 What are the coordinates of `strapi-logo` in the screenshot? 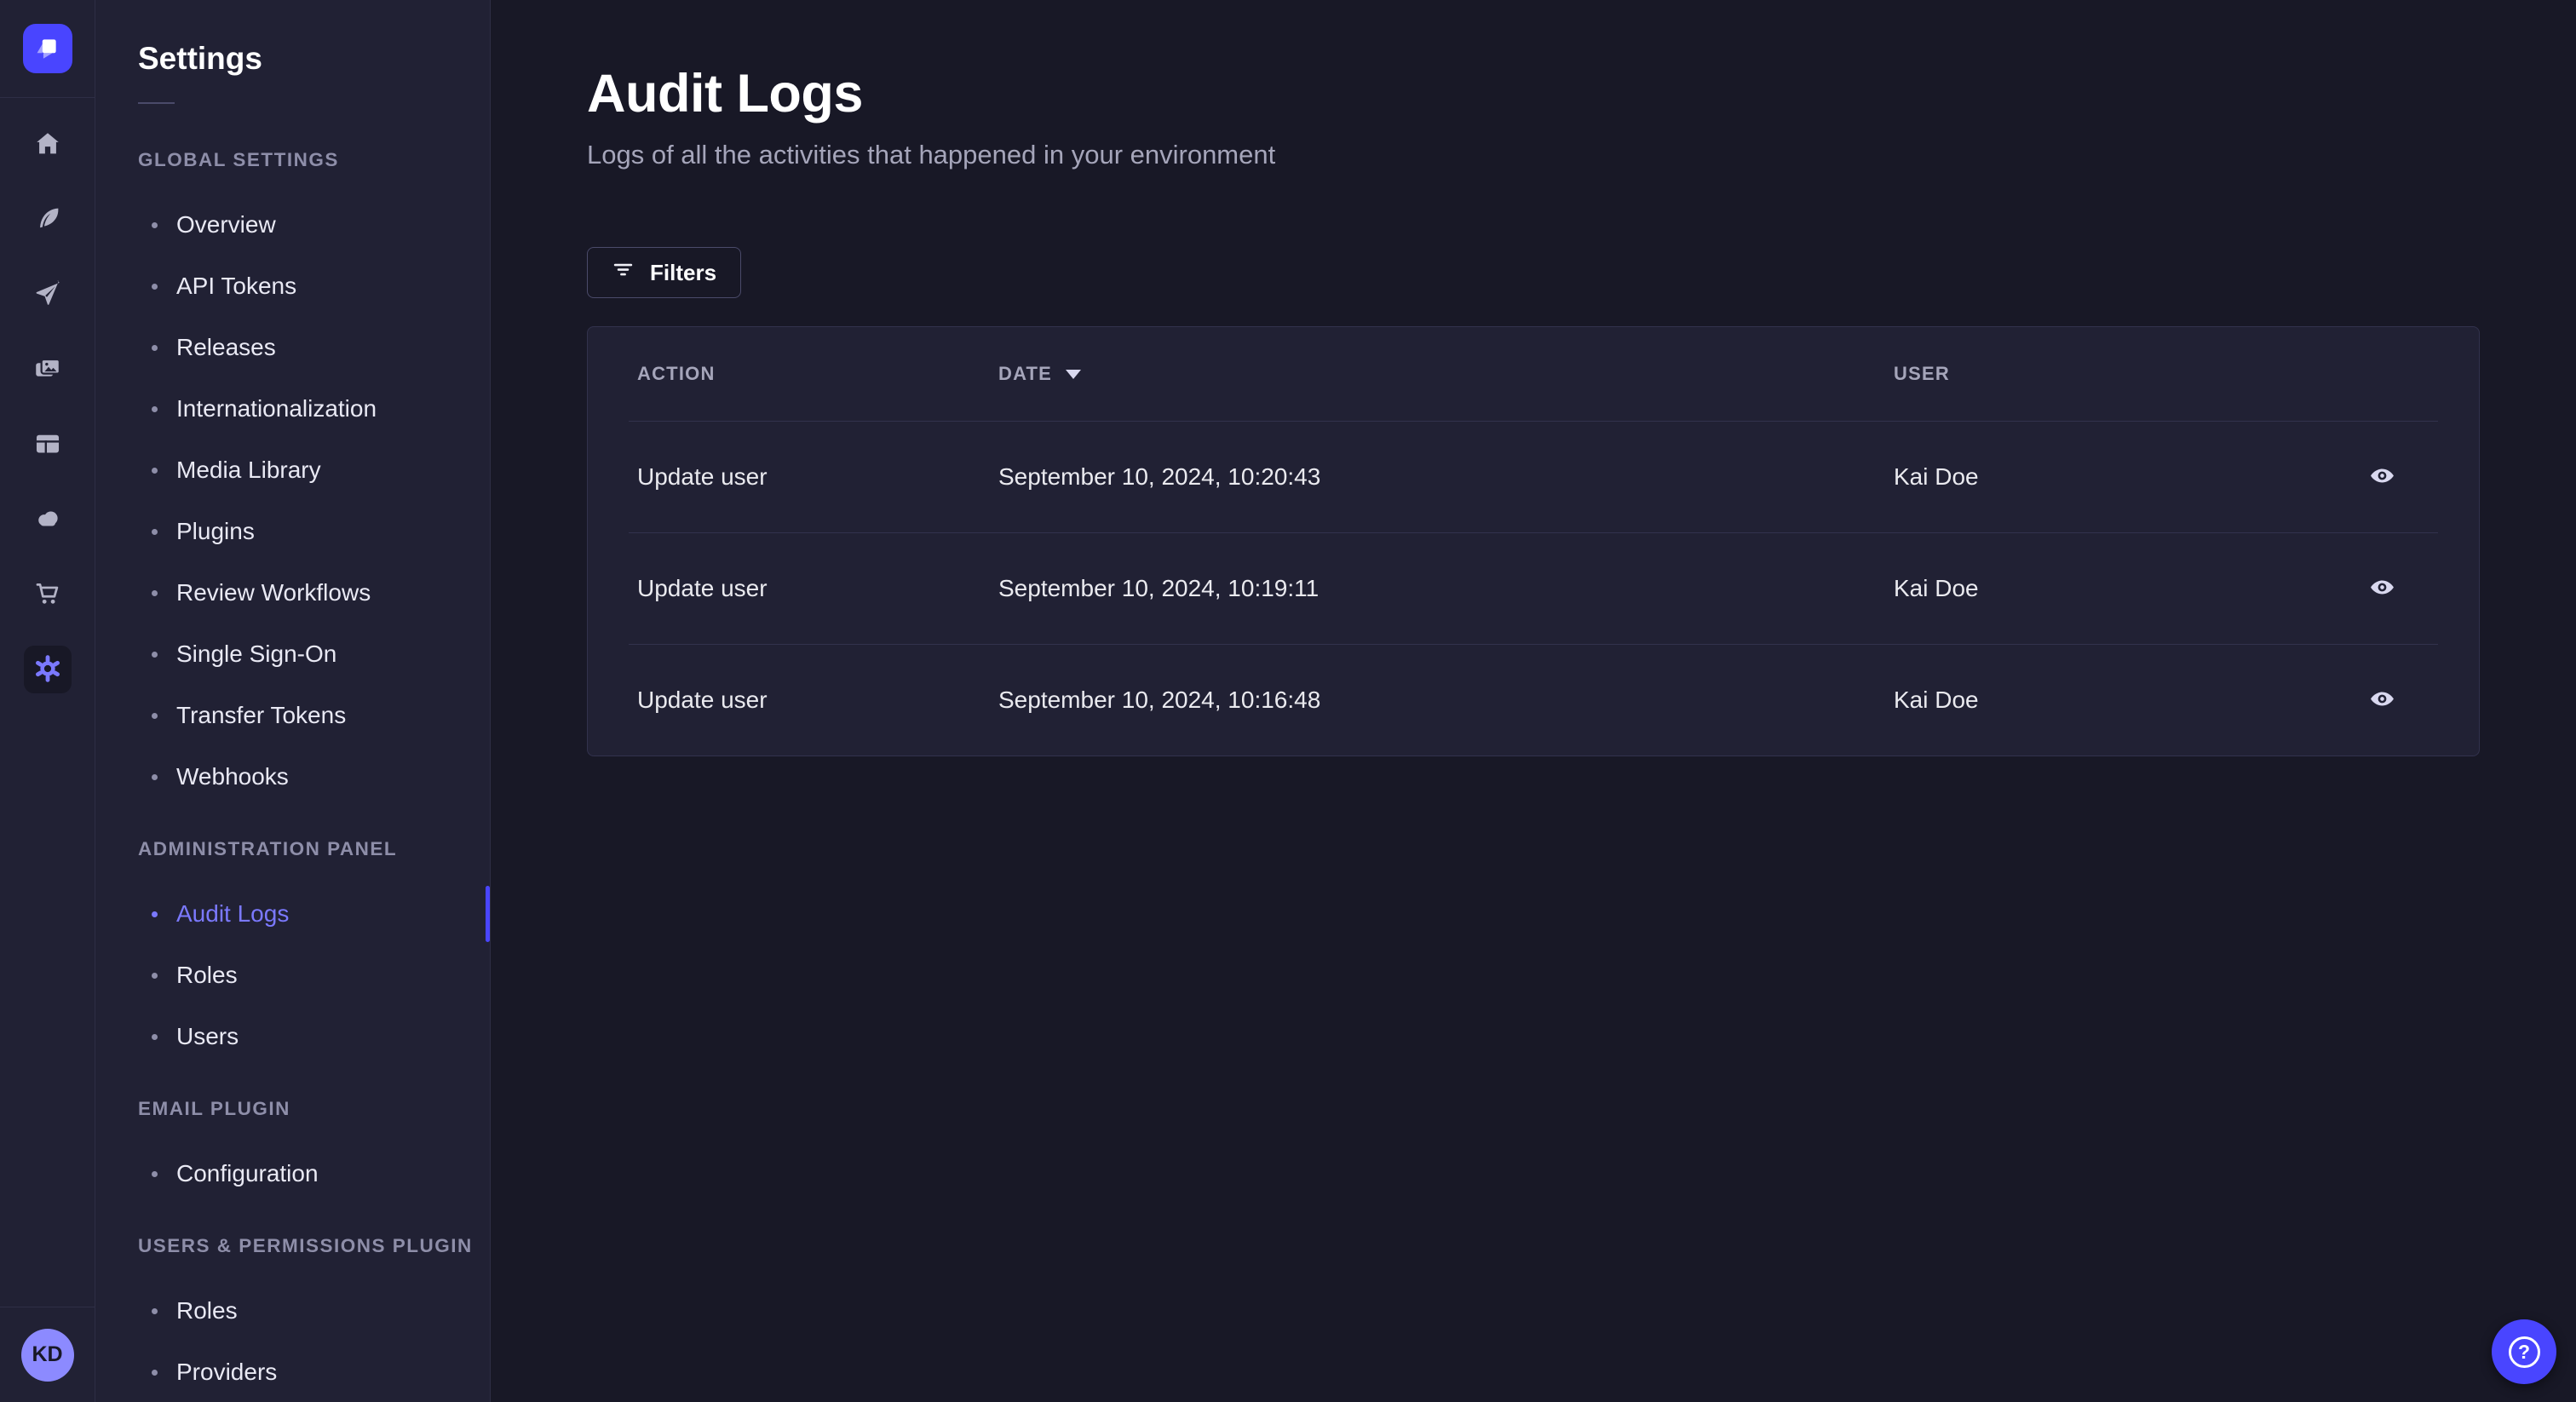 It's located at (47, 48).